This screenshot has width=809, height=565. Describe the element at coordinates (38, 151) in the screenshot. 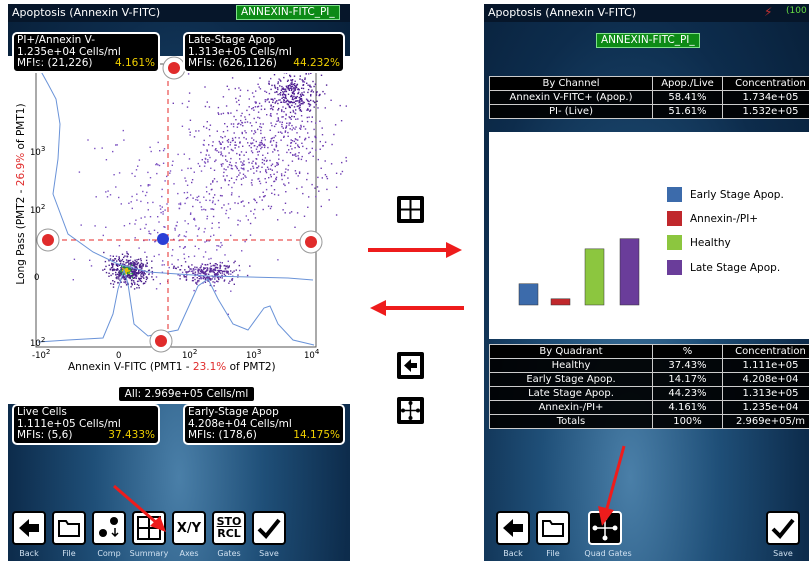

I see `y-tick-2: 103` at that location.